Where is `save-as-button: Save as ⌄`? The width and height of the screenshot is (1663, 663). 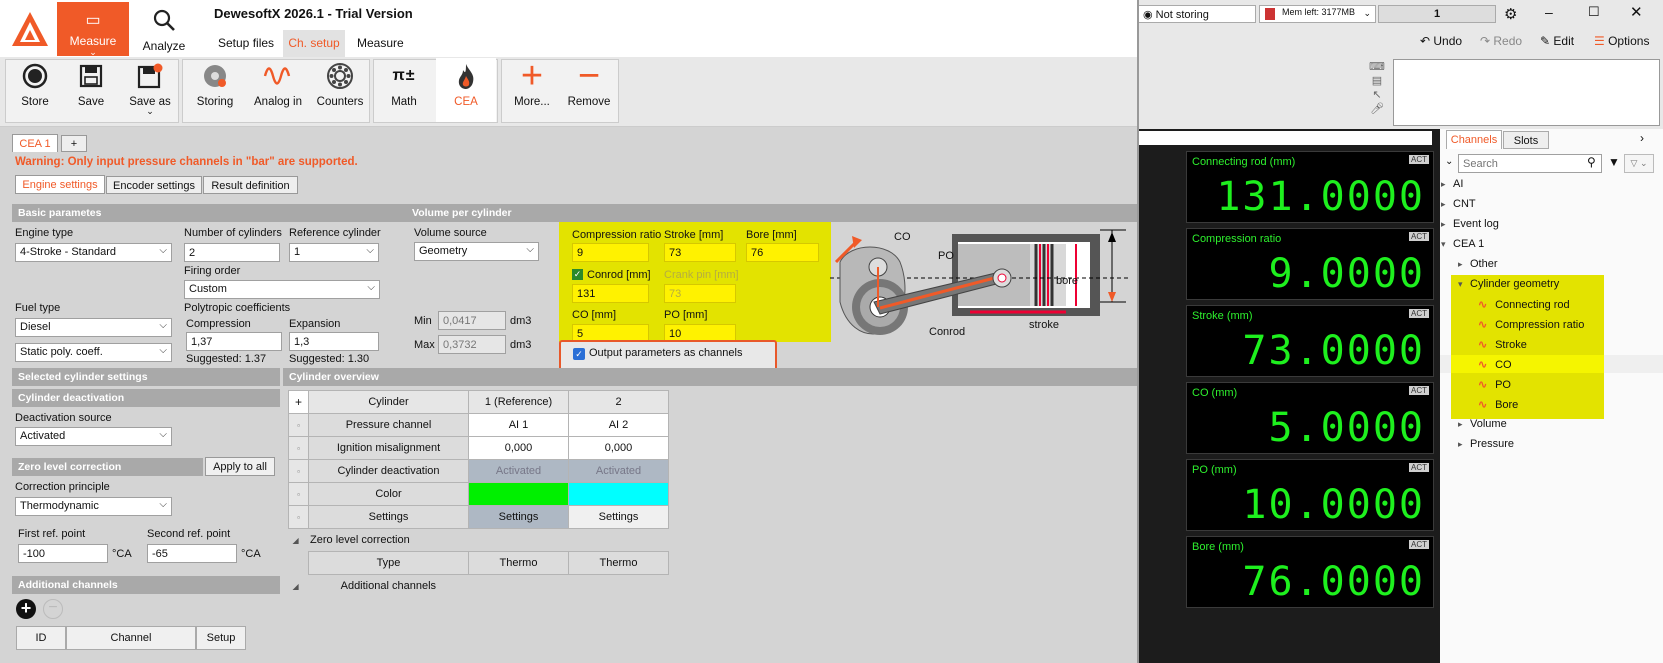 save-as-button: Save as ⌄ is located at coordinates (150, 90).